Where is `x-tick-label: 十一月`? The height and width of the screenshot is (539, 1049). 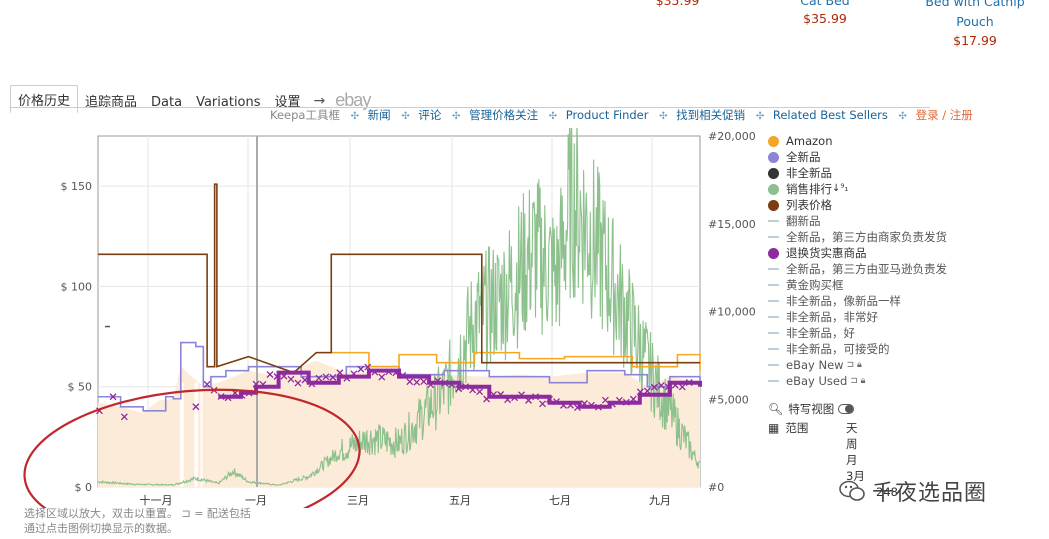 x-tick-label: 十一月 is located at coordinates (156, 500).